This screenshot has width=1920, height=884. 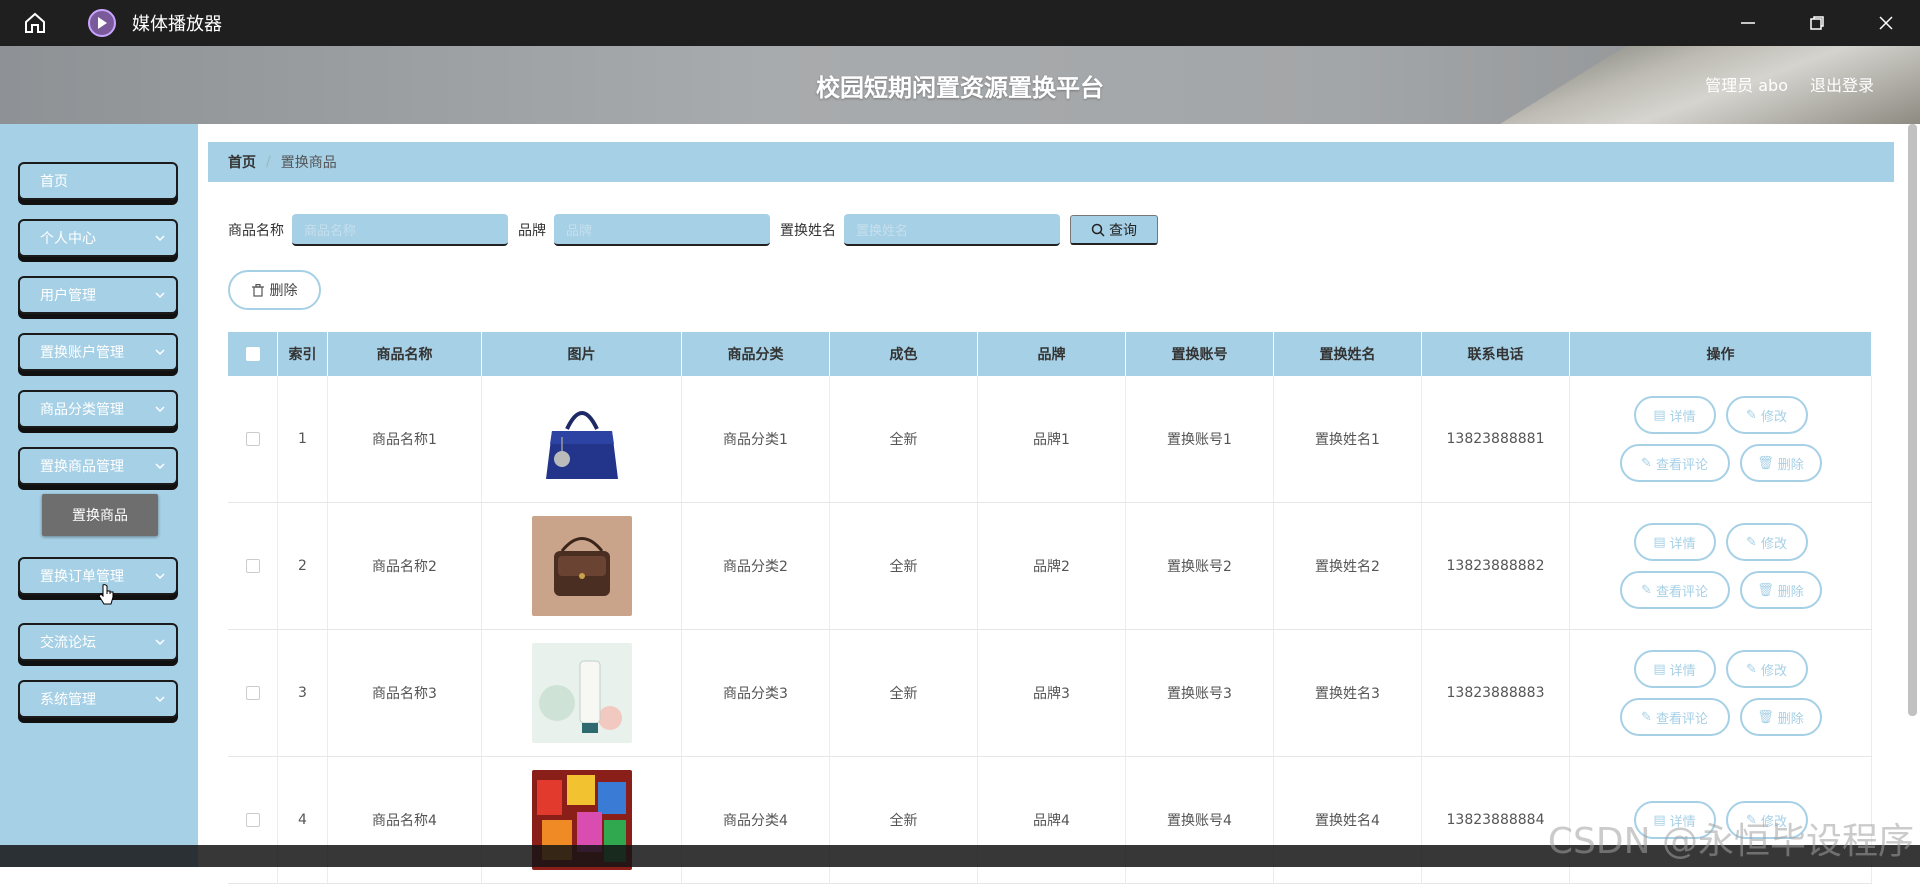 What do you see at coordinates (1348, 693) in the screenshot?
I see `cell-person: 置换姓名3` at bounding box center [1348, 693].